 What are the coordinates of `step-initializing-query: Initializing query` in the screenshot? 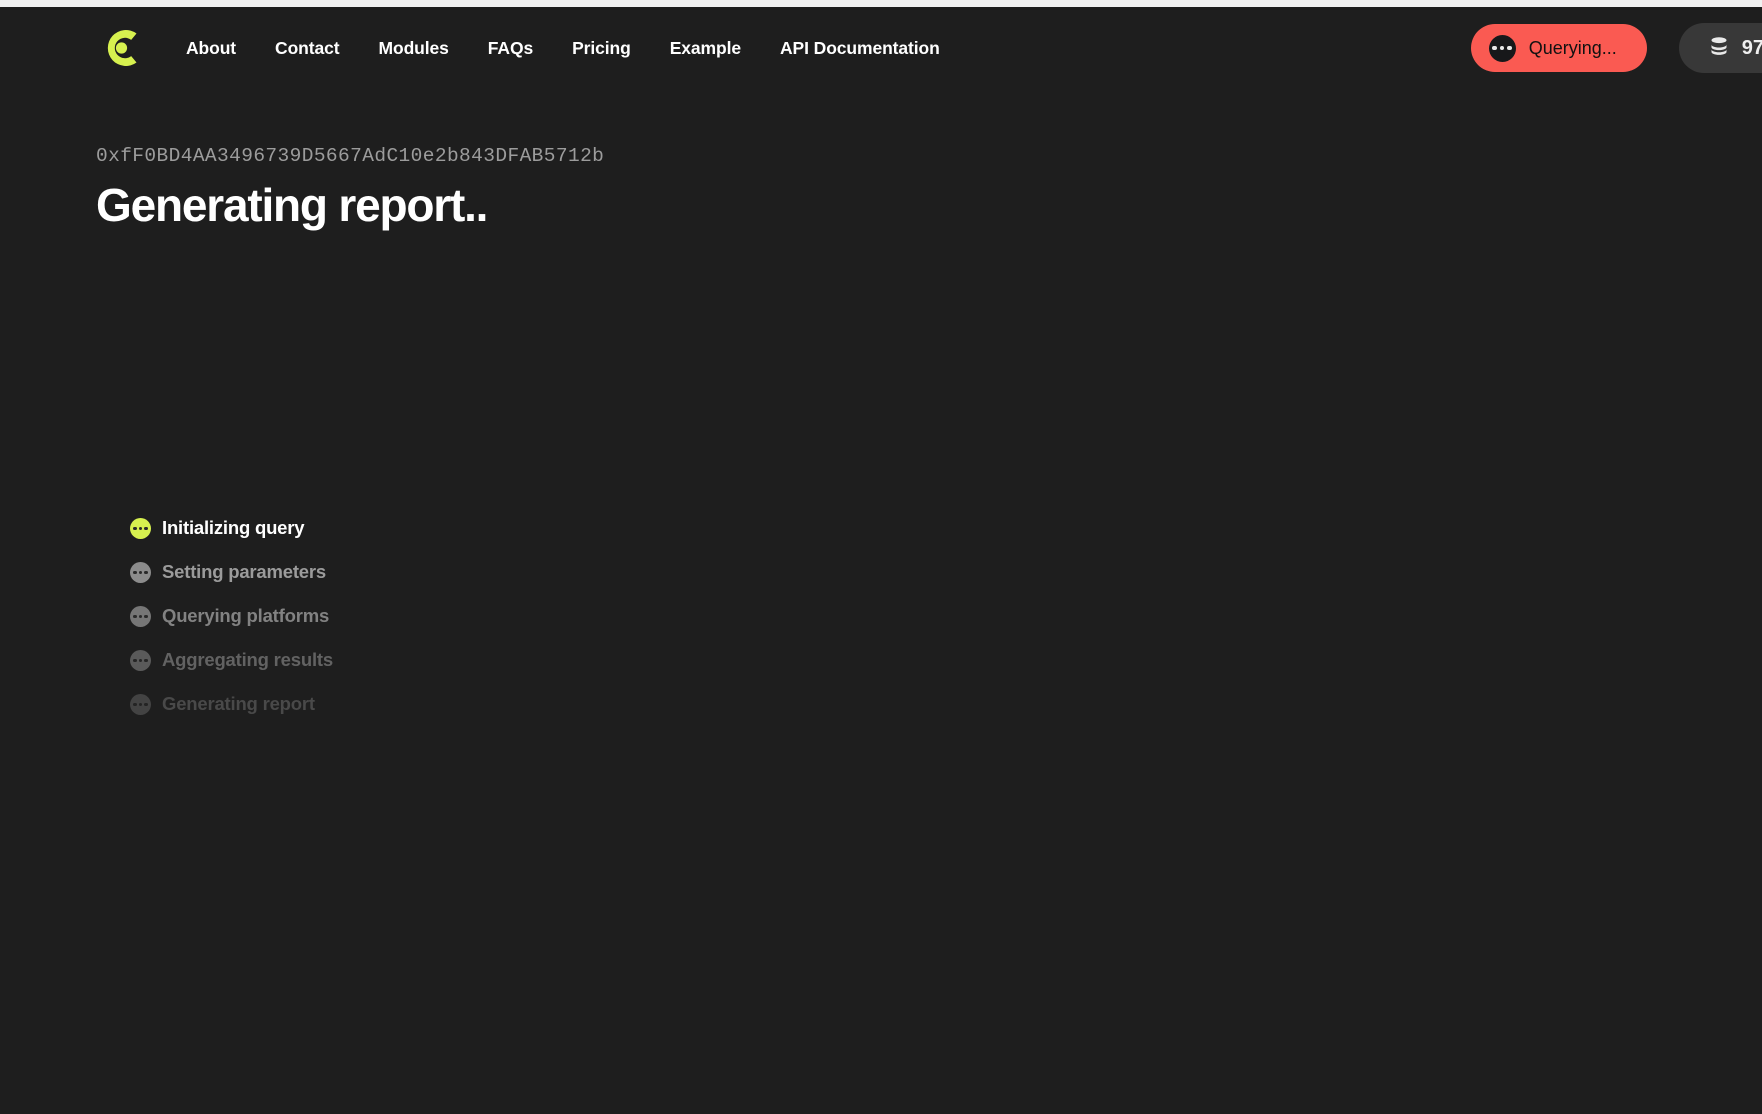 It's located at (231, 528).